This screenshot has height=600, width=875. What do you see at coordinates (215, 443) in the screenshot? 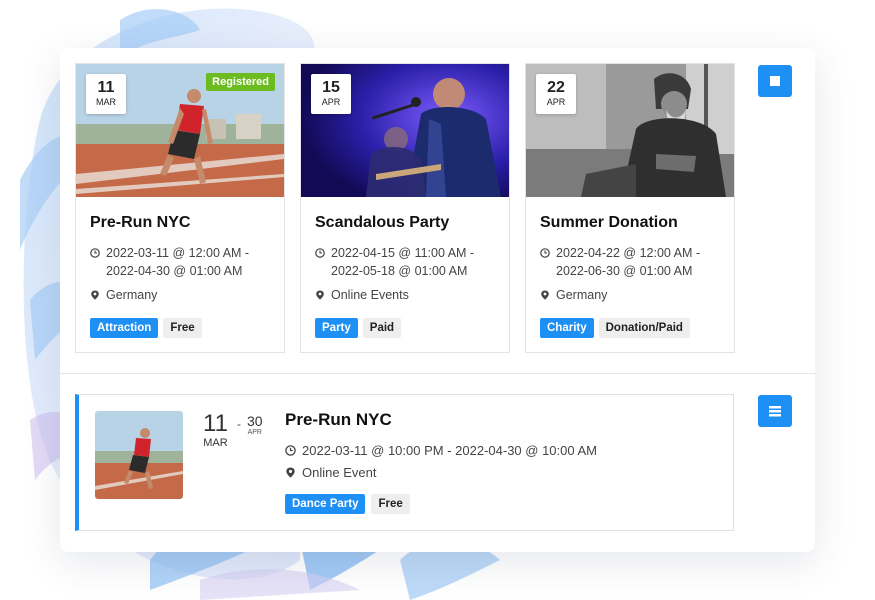
I see `start-month: MAR` at bounding box center [215, 443].